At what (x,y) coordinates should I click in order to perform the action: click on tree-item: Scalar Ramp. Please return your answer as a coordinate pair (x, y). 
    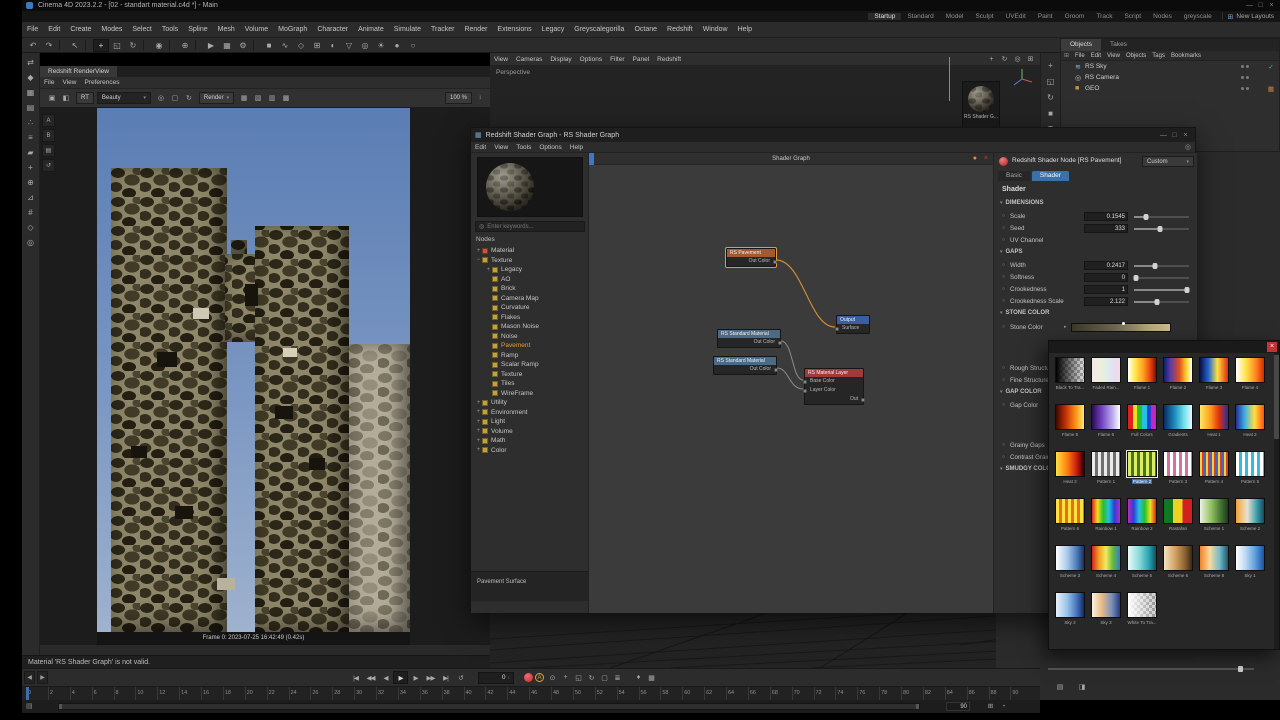
    Looking at the image, I should click on (529, 364).